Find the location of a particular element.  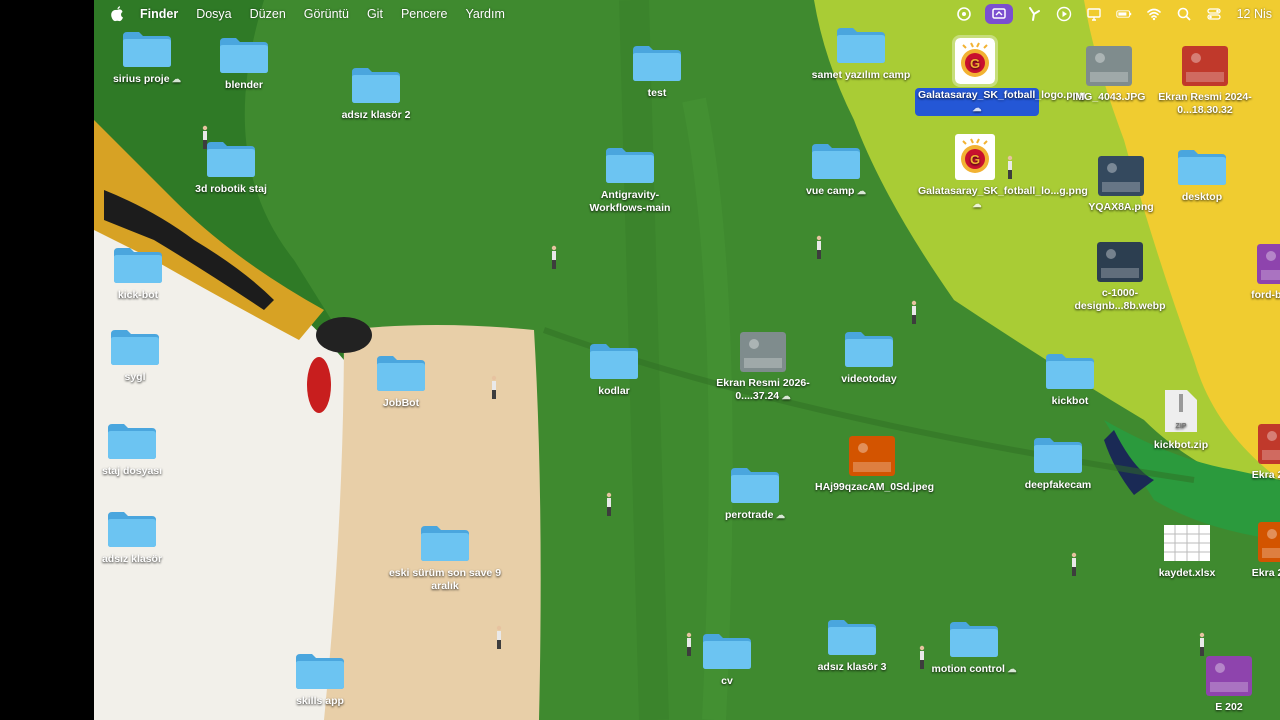

desktop-item: Ekran Resmi 2024-0...18.30.32 is located at coordinates (1205, 82).